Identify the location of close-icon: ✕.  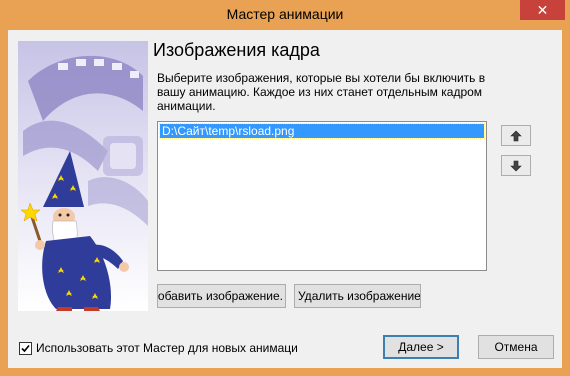
(542, 10).